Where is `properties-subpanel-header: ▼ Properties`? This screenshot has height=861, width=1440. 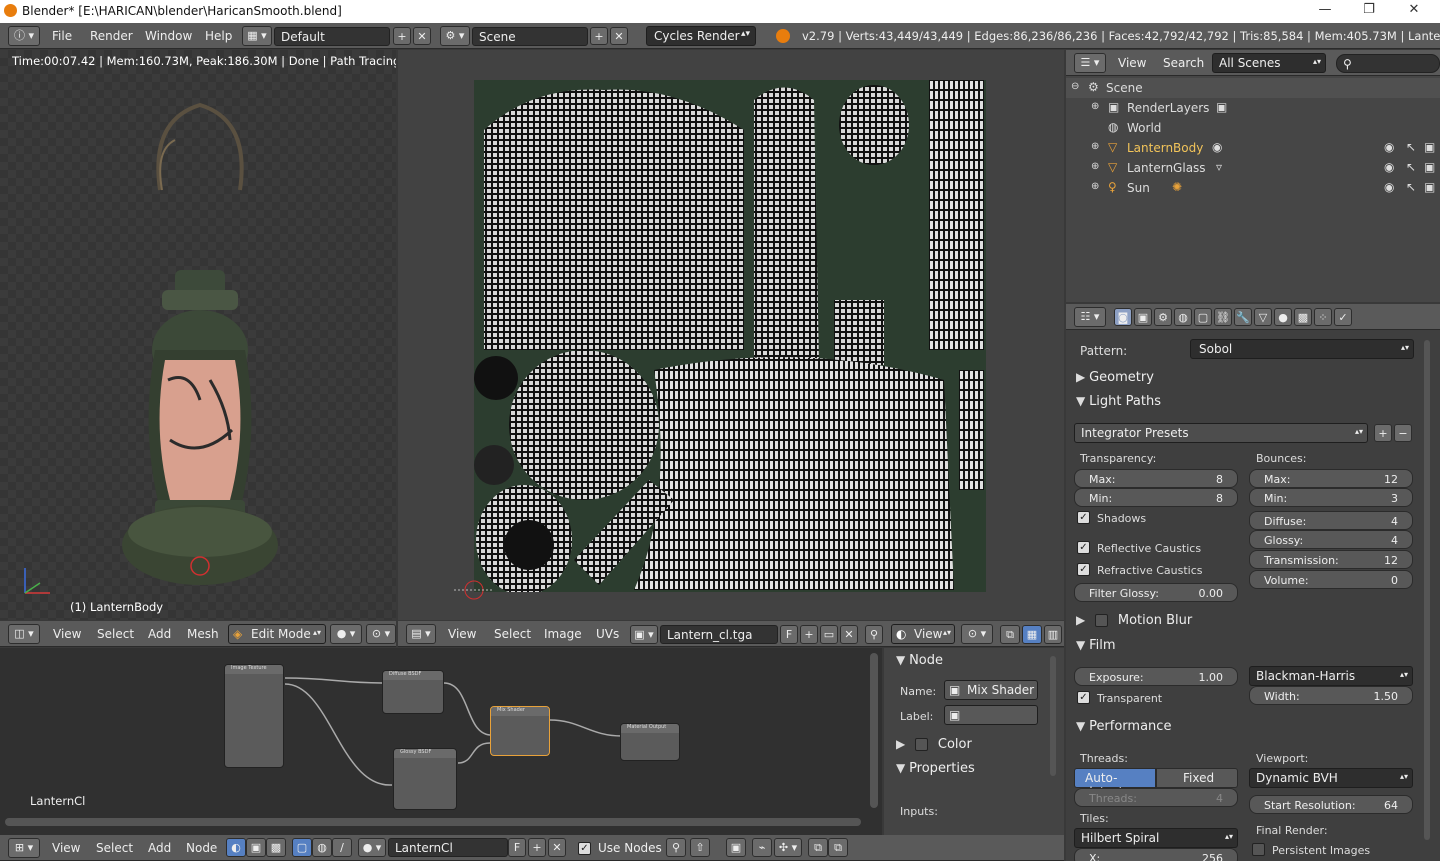 properties-subpanel-header: ▼ Properties is located at coordinates (935, 768).